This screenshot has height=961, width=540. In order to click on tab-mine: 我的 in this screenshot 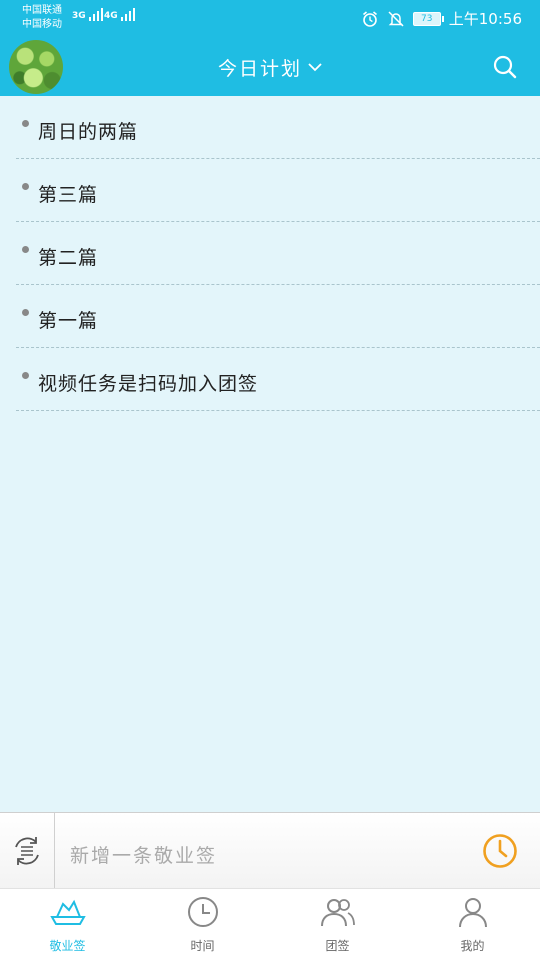, I will do `click(472, 925)`.